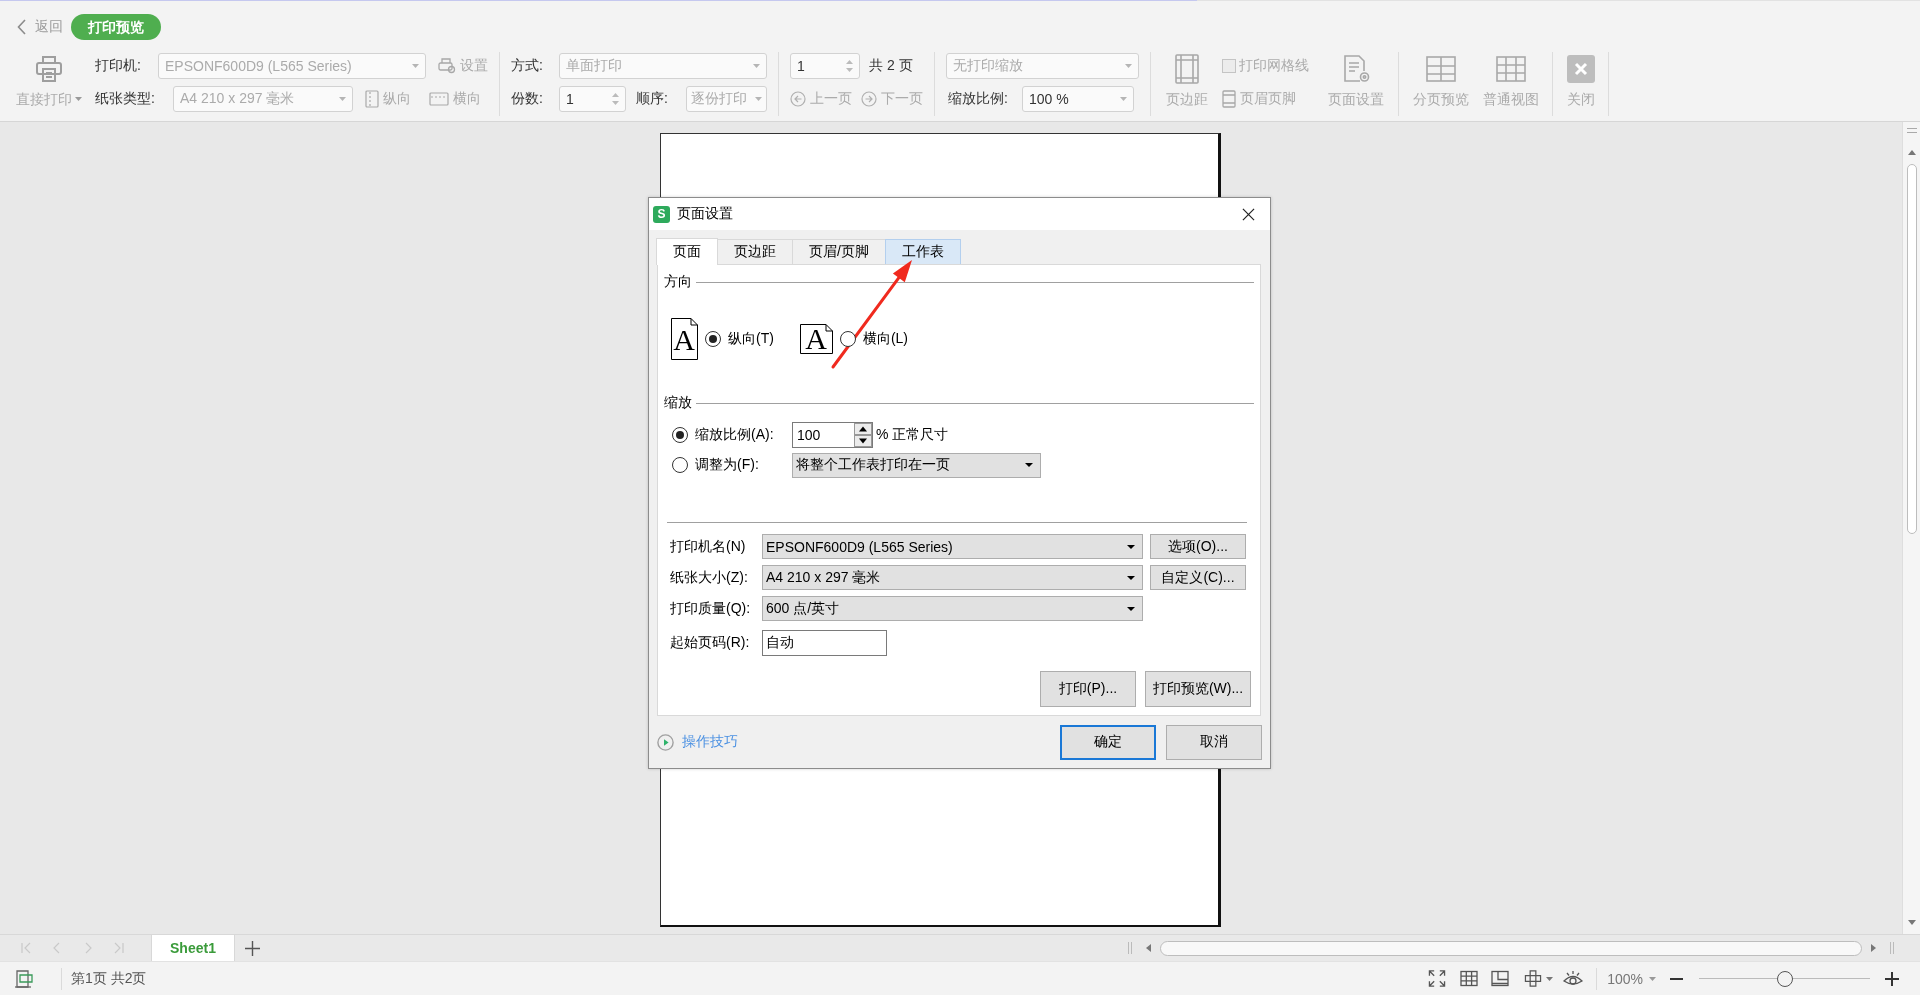  Describe the element at coordinates (1356, 69) in the screenshot. I see `document-gear-icon` at that location.